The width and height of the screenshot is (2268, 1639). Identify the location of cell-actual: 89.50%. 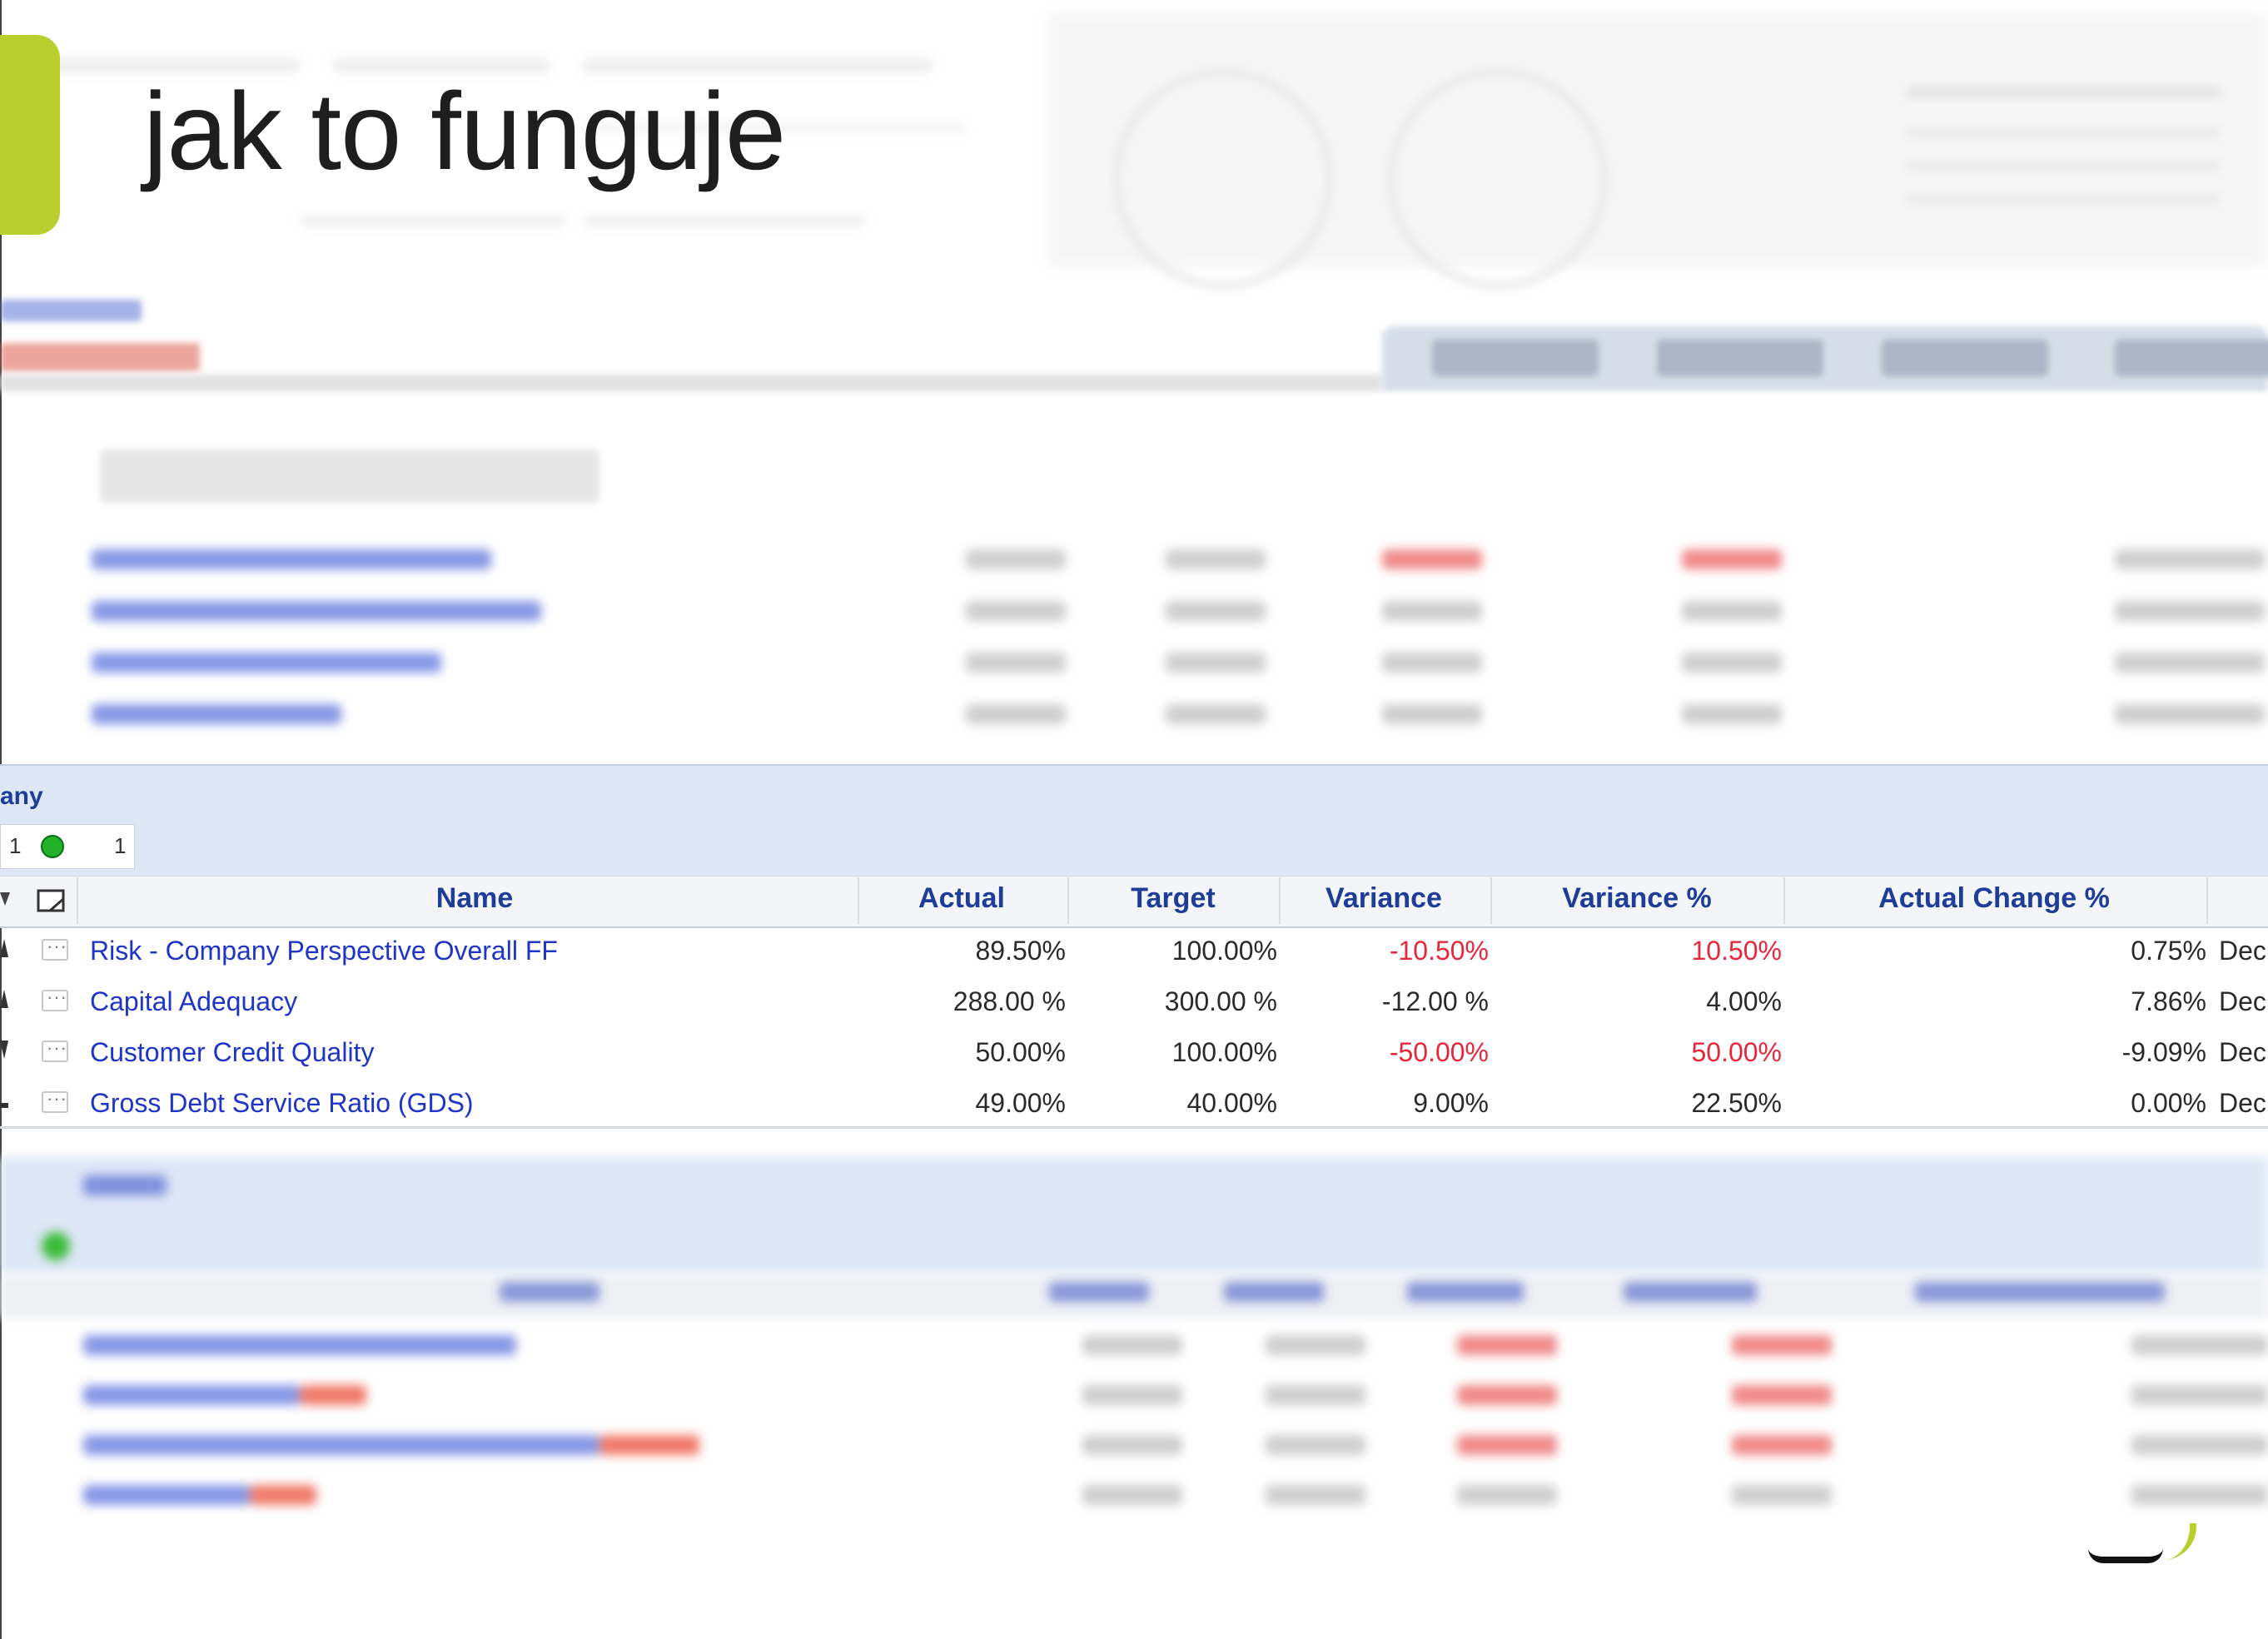
(1021, 951).